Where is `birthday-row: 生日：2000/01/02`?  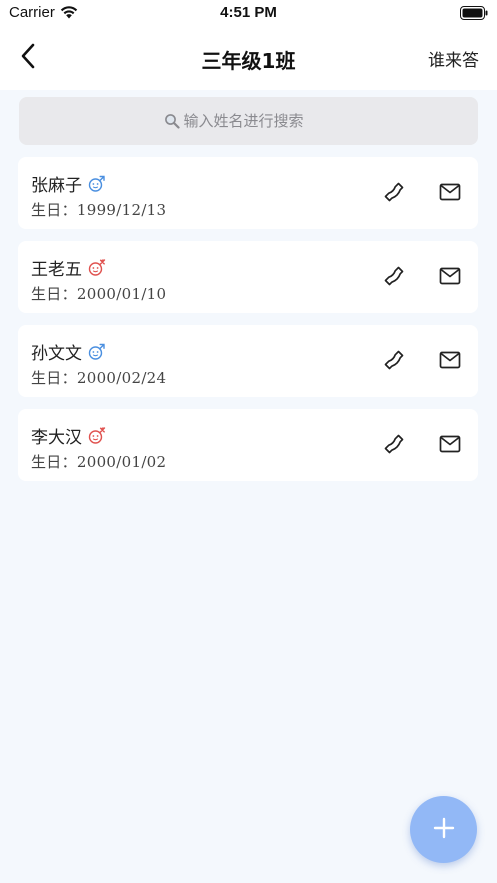
birthday-row: 生日：2000/01/02 is located at coordinates (98, 461).